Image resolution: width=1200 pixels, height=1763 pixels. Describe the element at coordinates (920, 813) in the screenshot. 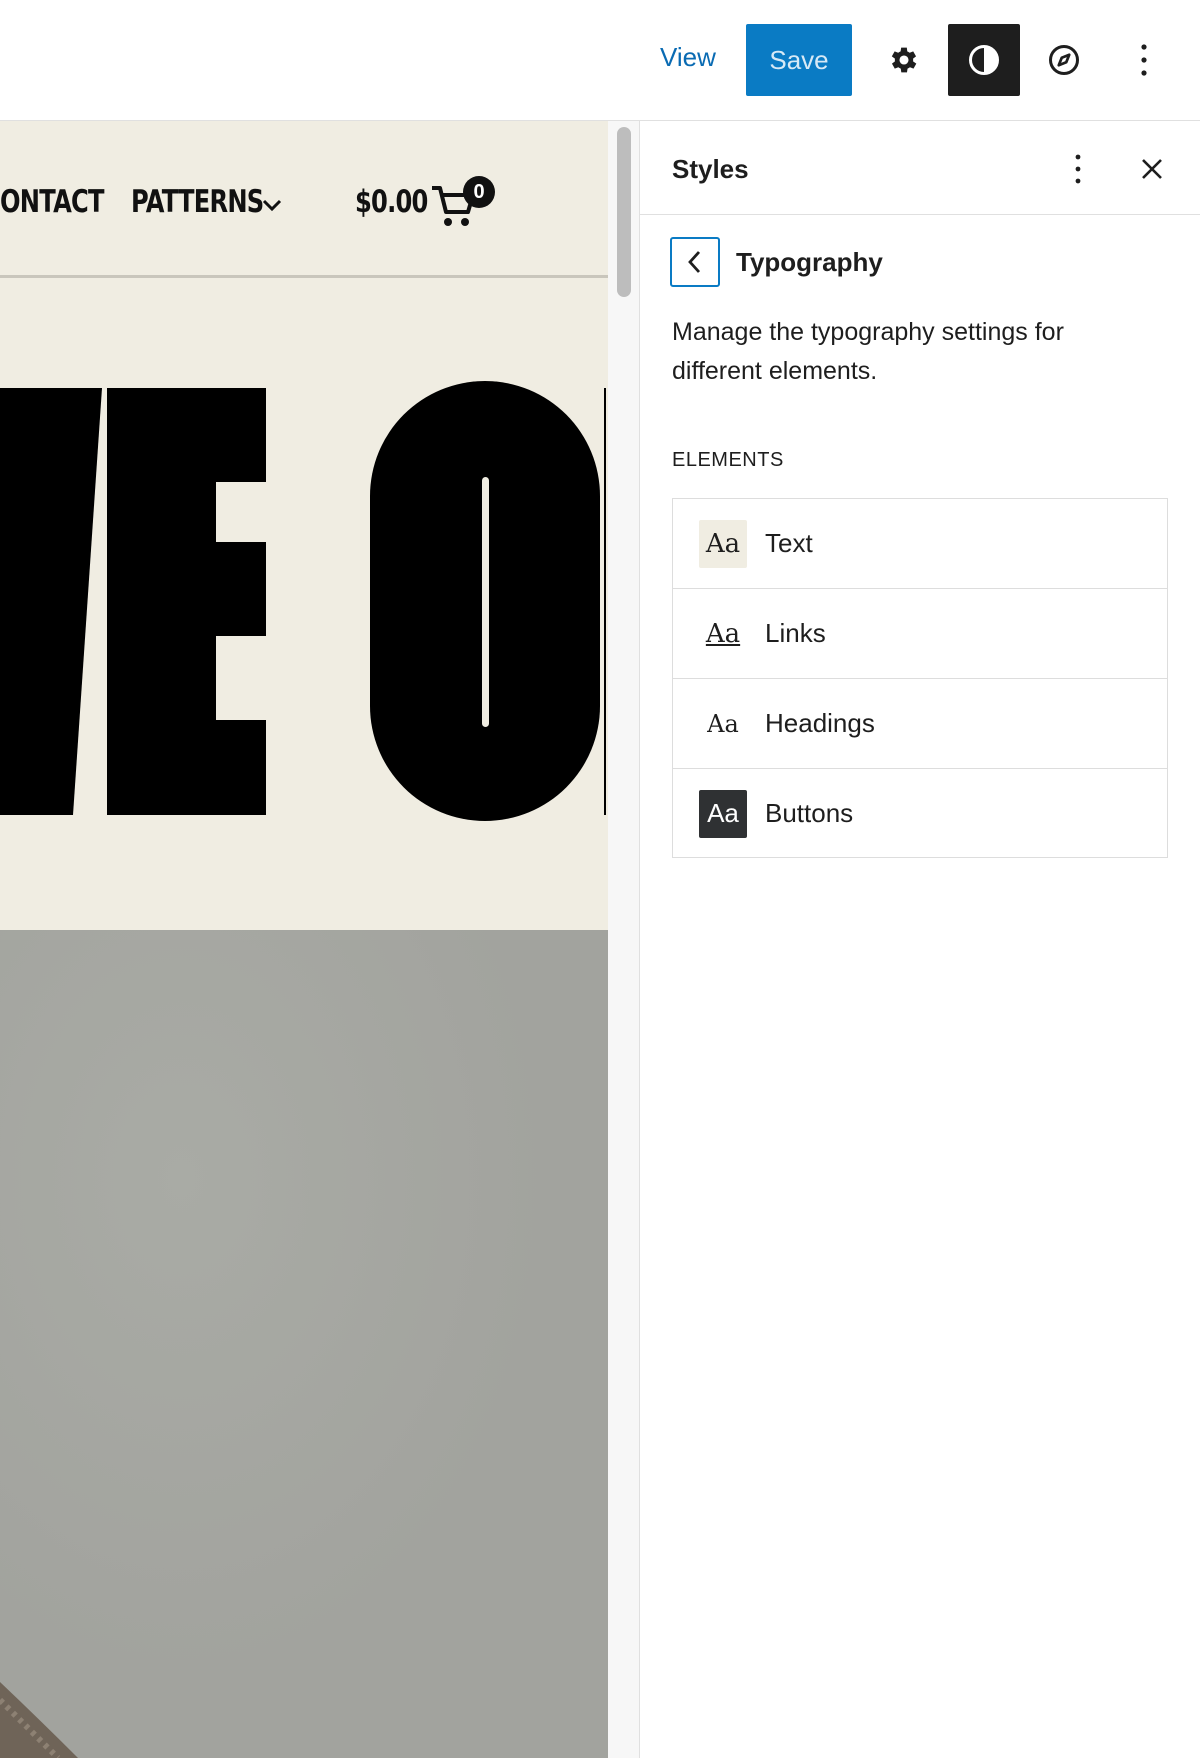

I see `element-item-buttons: Aa Buttons` at that location.